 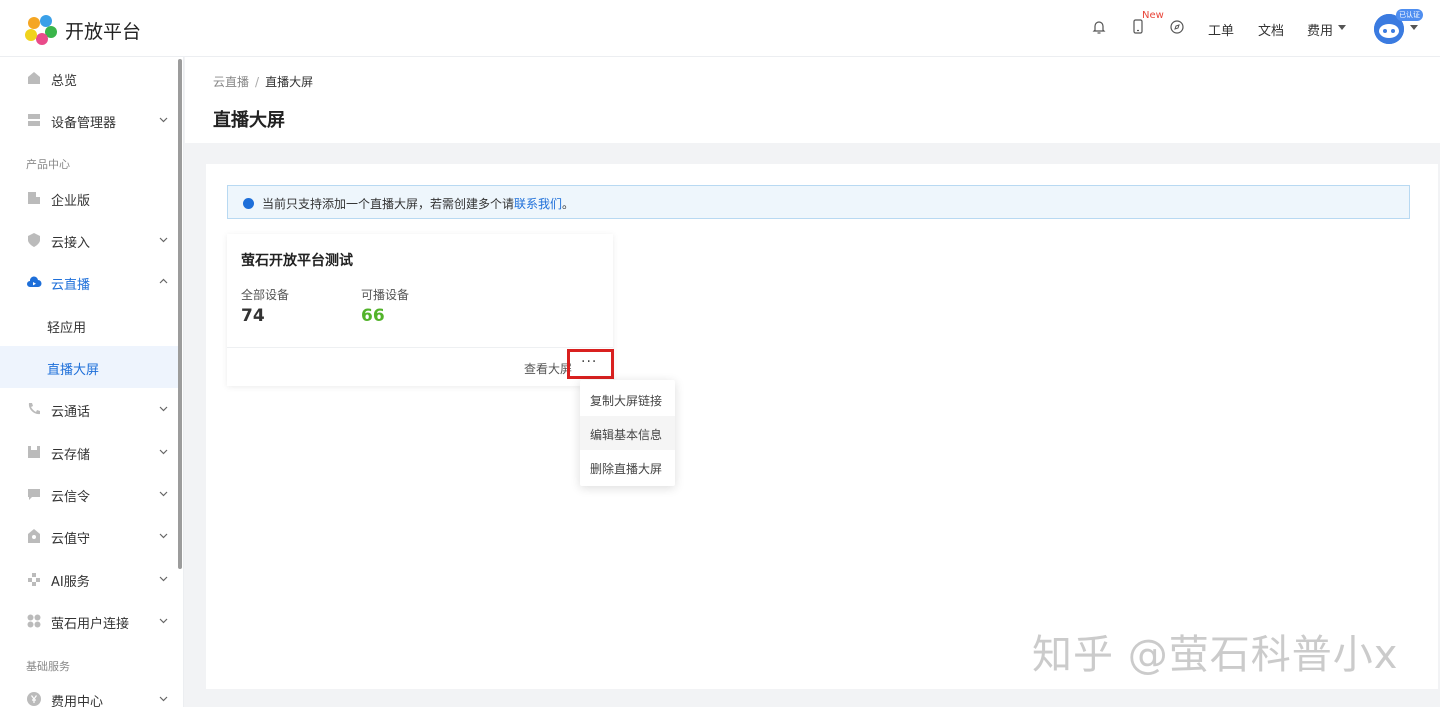 What do you see at coordinates (1177, 27) in the screenshot?
I see `compass-icon` at bounding box center [1177, 27].